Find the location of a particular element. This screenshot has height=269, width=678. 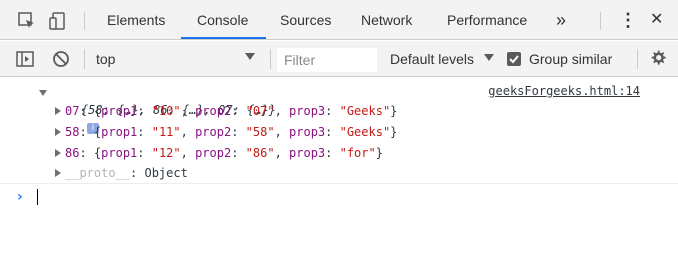

clear-console-icon is located at coordinates (61, 59).